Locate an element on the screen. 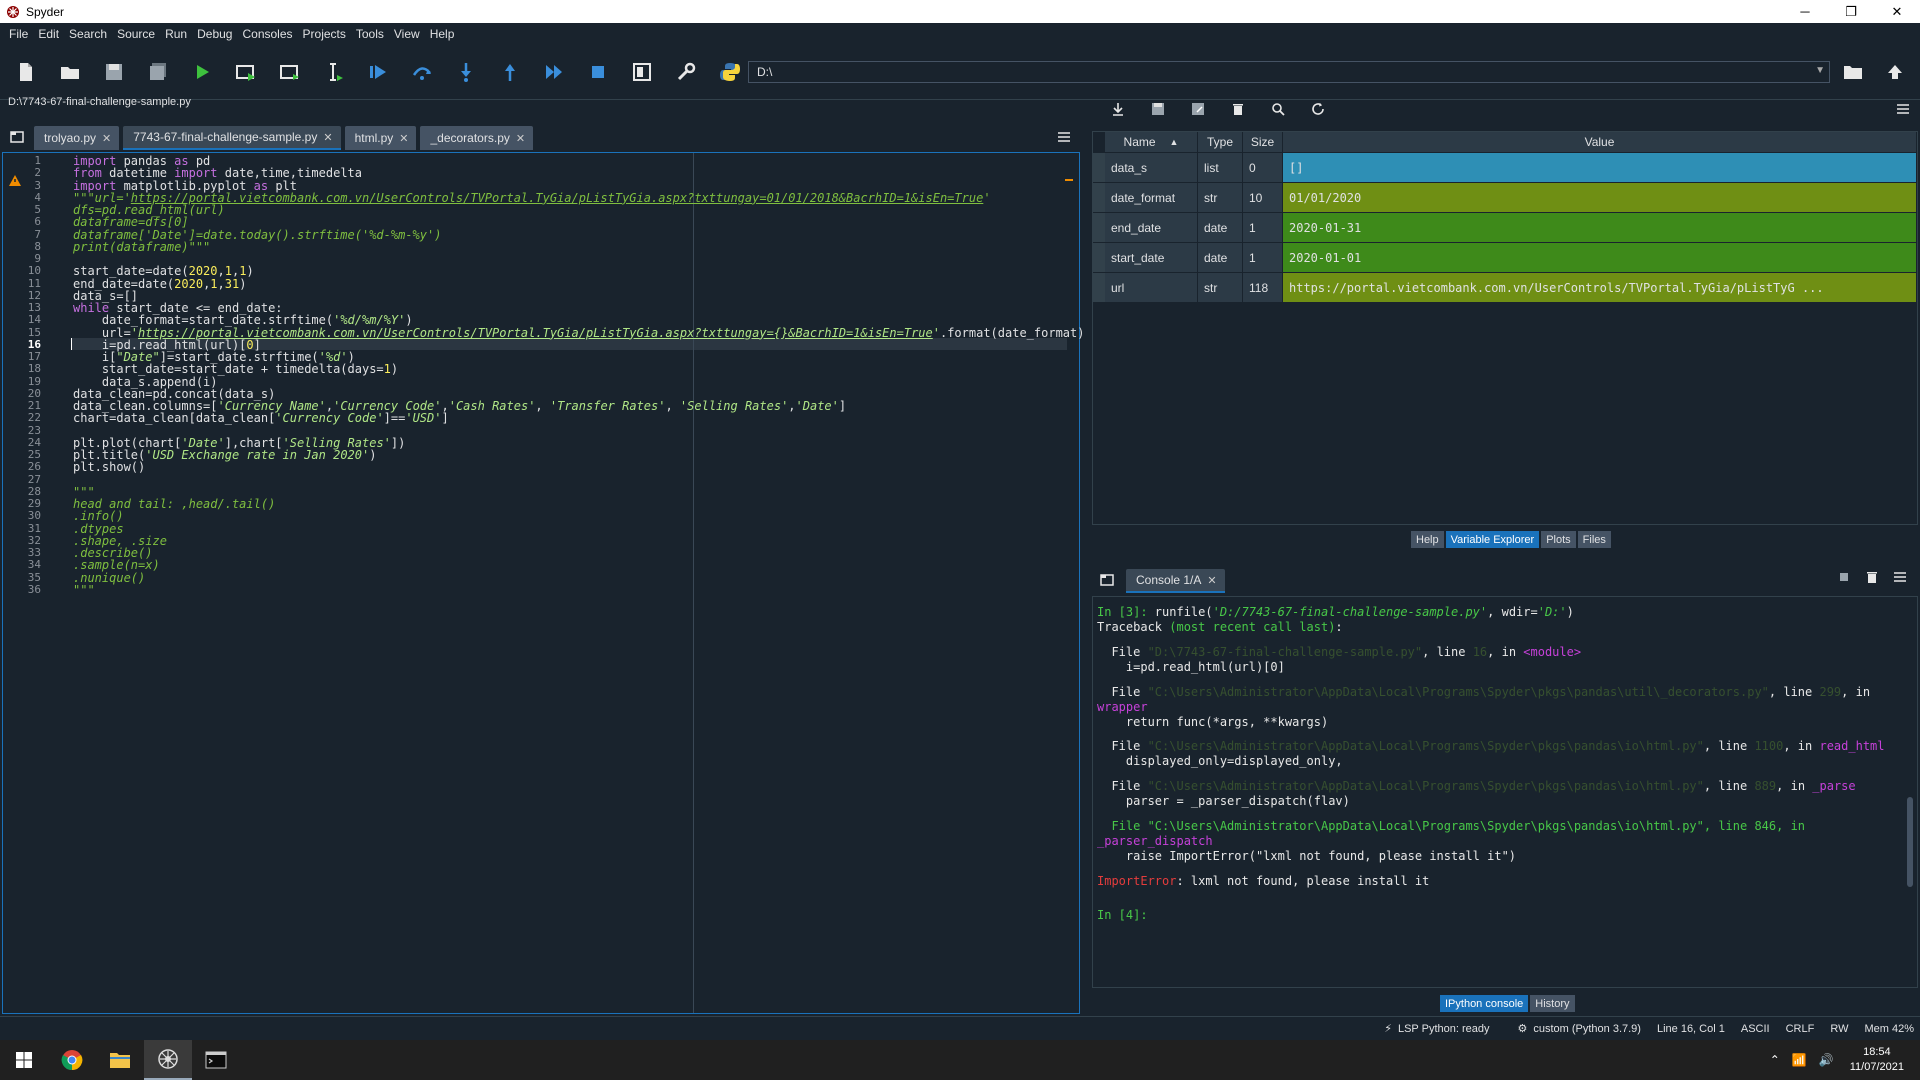  remove-all-variables-button is located at coordinates (1238, 109).